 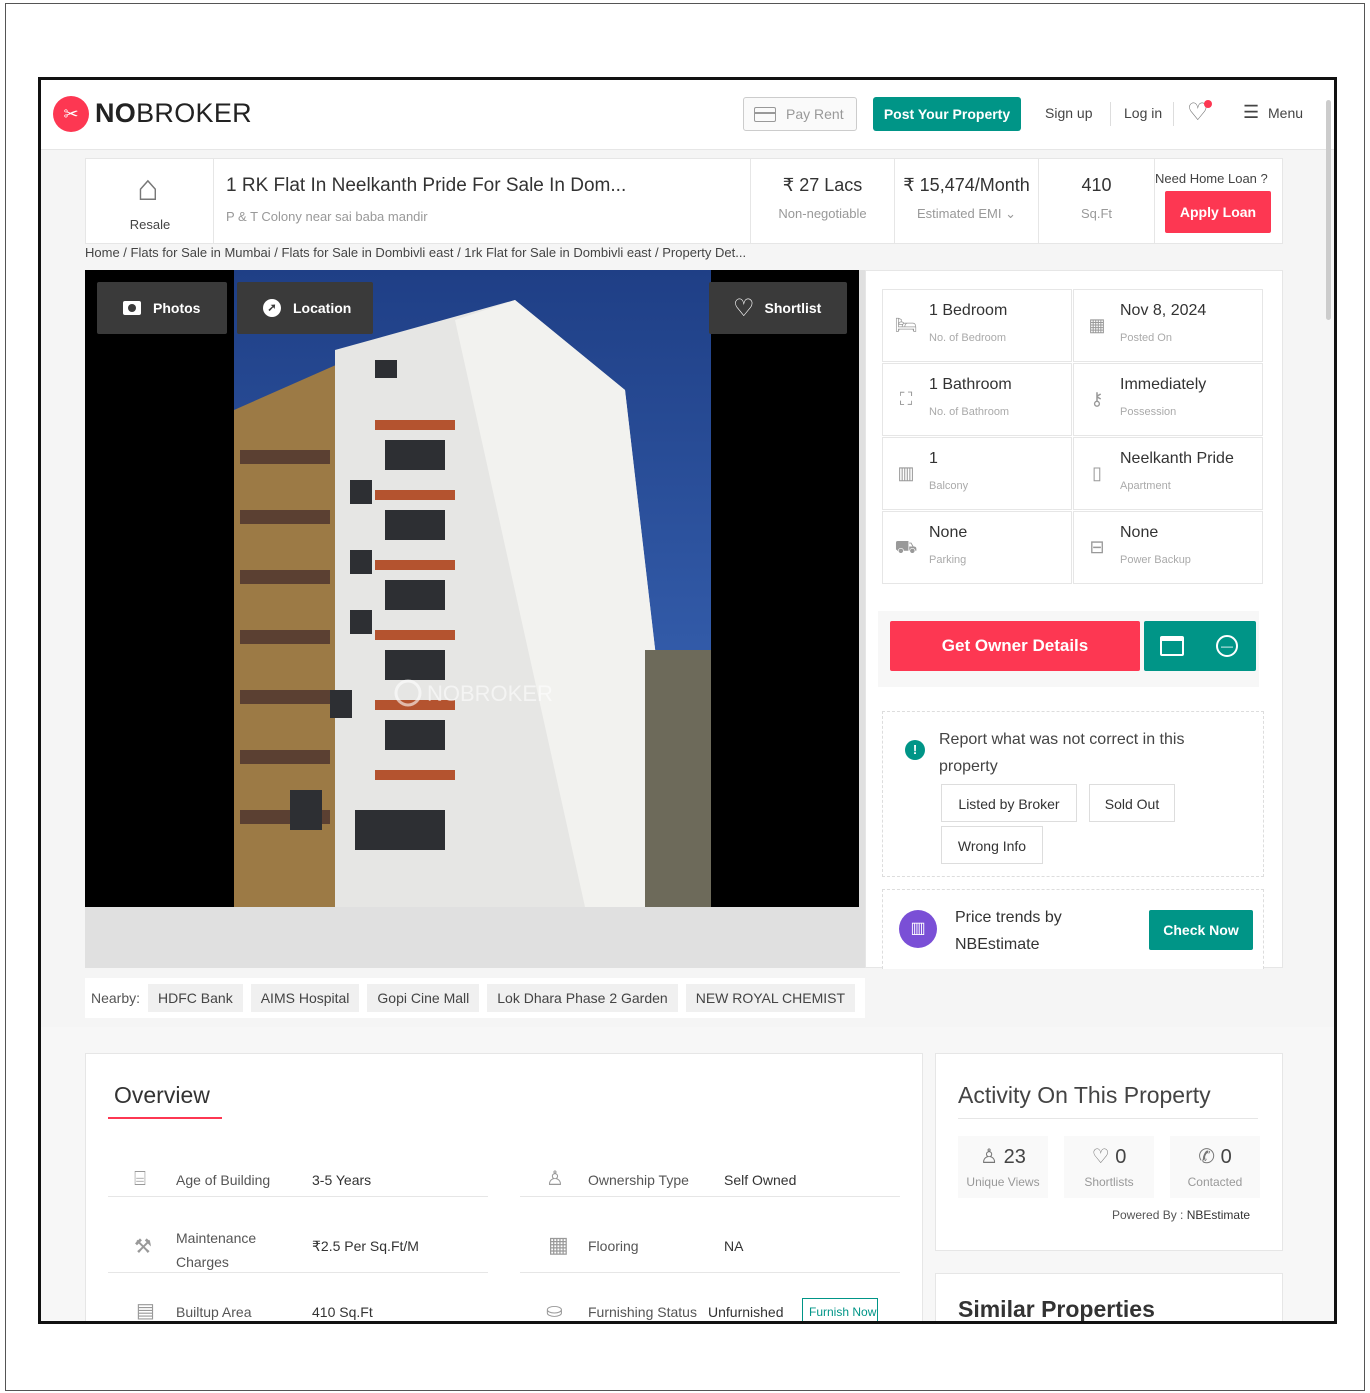 What do you see at coordinates (967, 201) in the screenshot?
I see `emi-cell: ₹ 15,474/Month Estimated EMI ⌄` at bounding box center [967, 201].